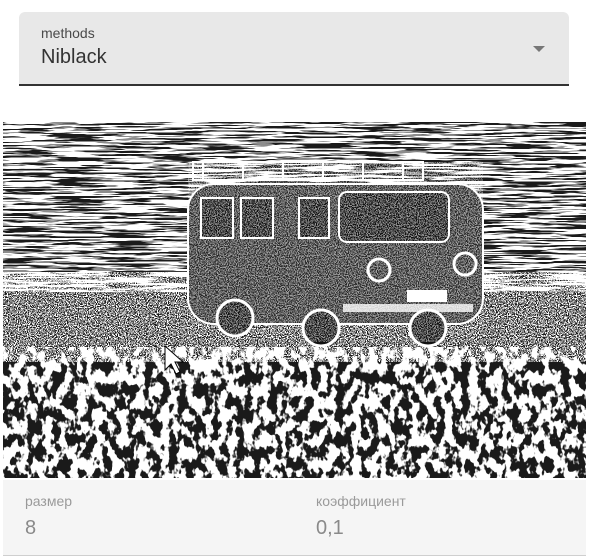 The image size is (591, 556). What do you see at coordinates (294, 49) in the screenshot?
I see `methods-select: methods Niblack` at bounding box center [294, 49].